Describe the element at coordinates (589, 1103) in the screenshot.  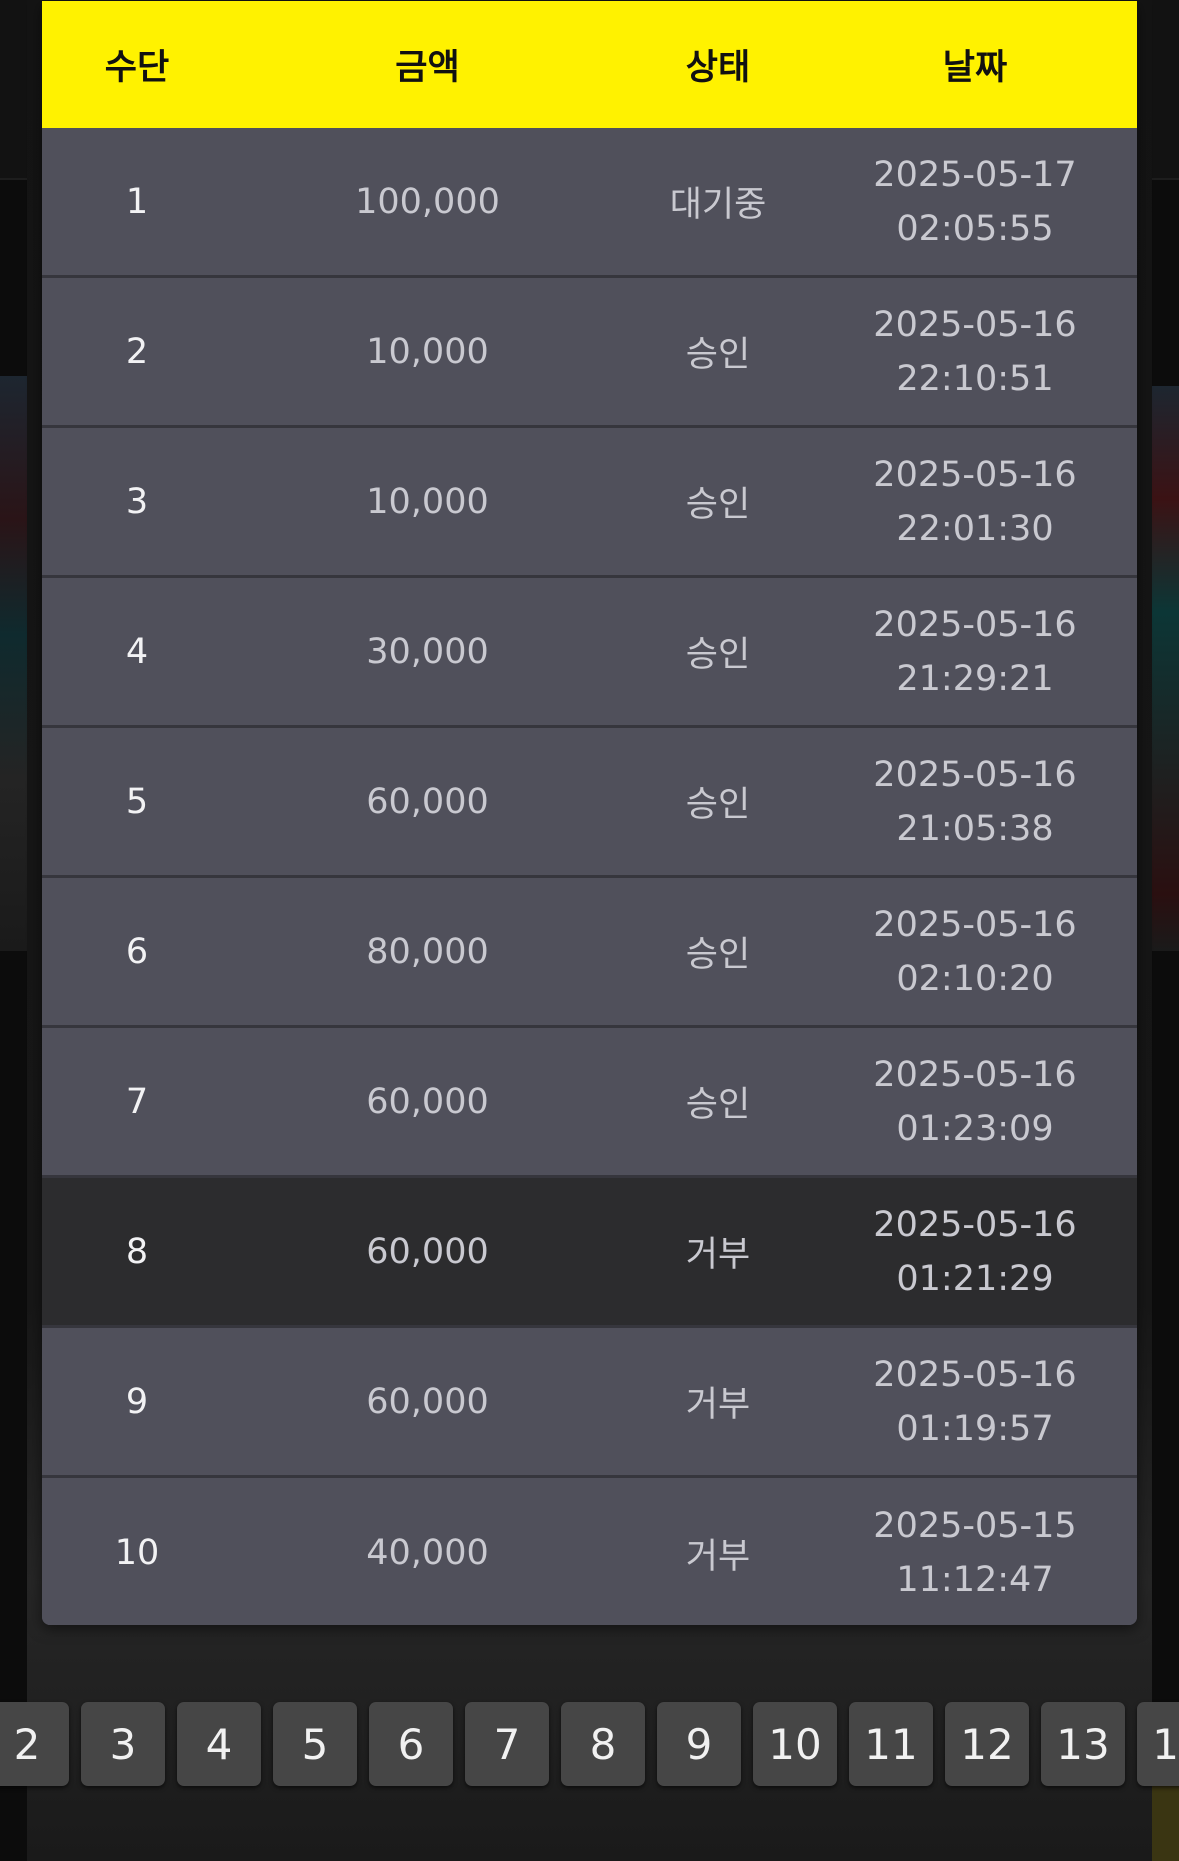
I see `table-row: 7 60,000 승인 2025-05-16 01:23:09` at that location.